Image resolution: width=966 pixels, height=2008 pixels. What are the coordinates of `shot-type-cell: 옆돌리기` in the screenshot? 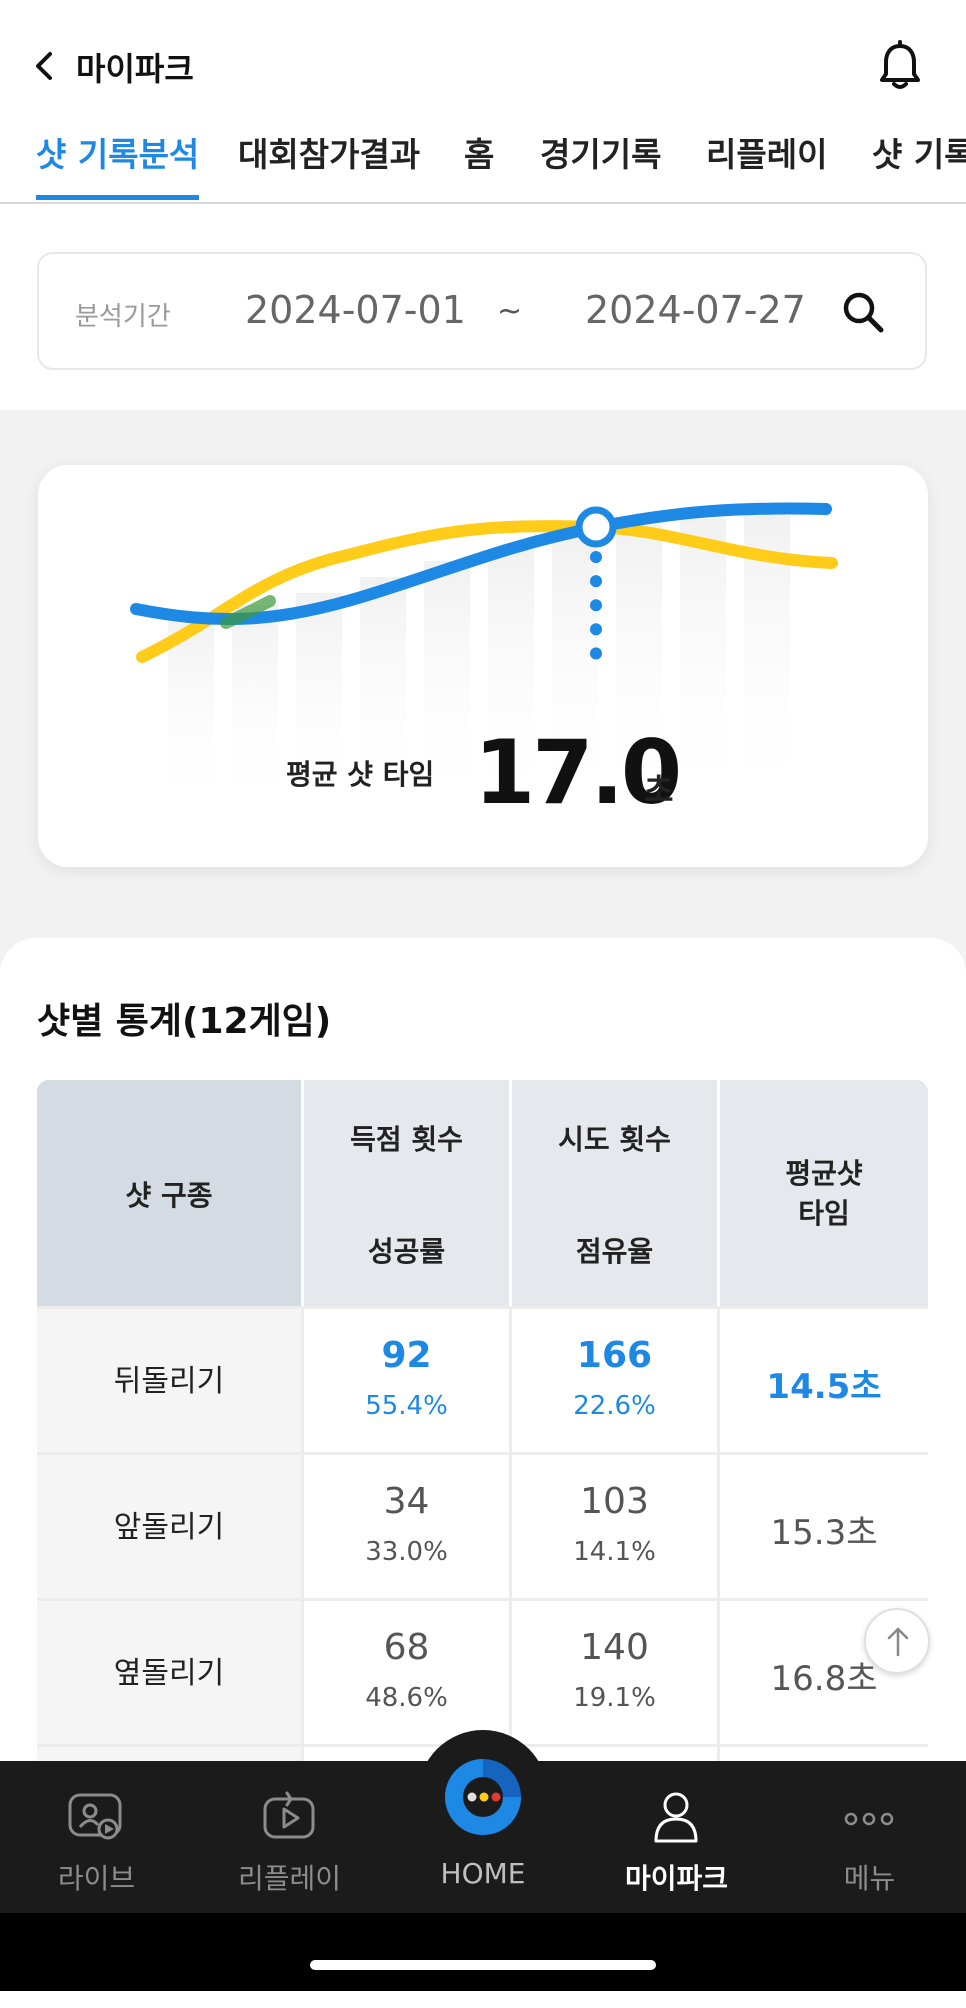 It's located at (170, 1674).